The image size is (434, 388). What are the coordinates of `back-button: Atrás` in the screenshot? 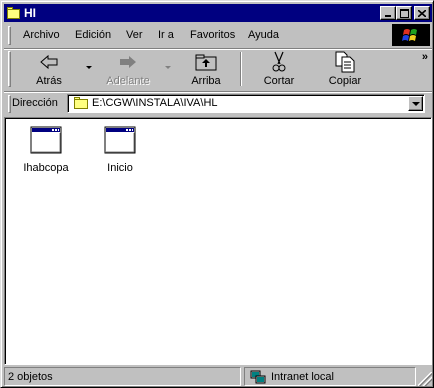 It's located at (49, 70).